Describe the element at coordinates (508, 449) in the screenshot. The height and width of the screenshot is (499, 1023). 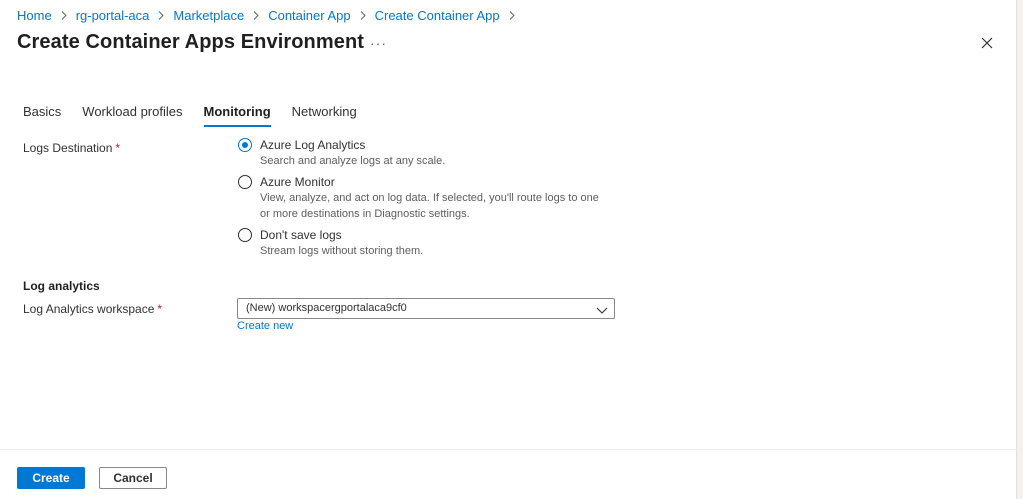
I see `footer-divider` at that location.